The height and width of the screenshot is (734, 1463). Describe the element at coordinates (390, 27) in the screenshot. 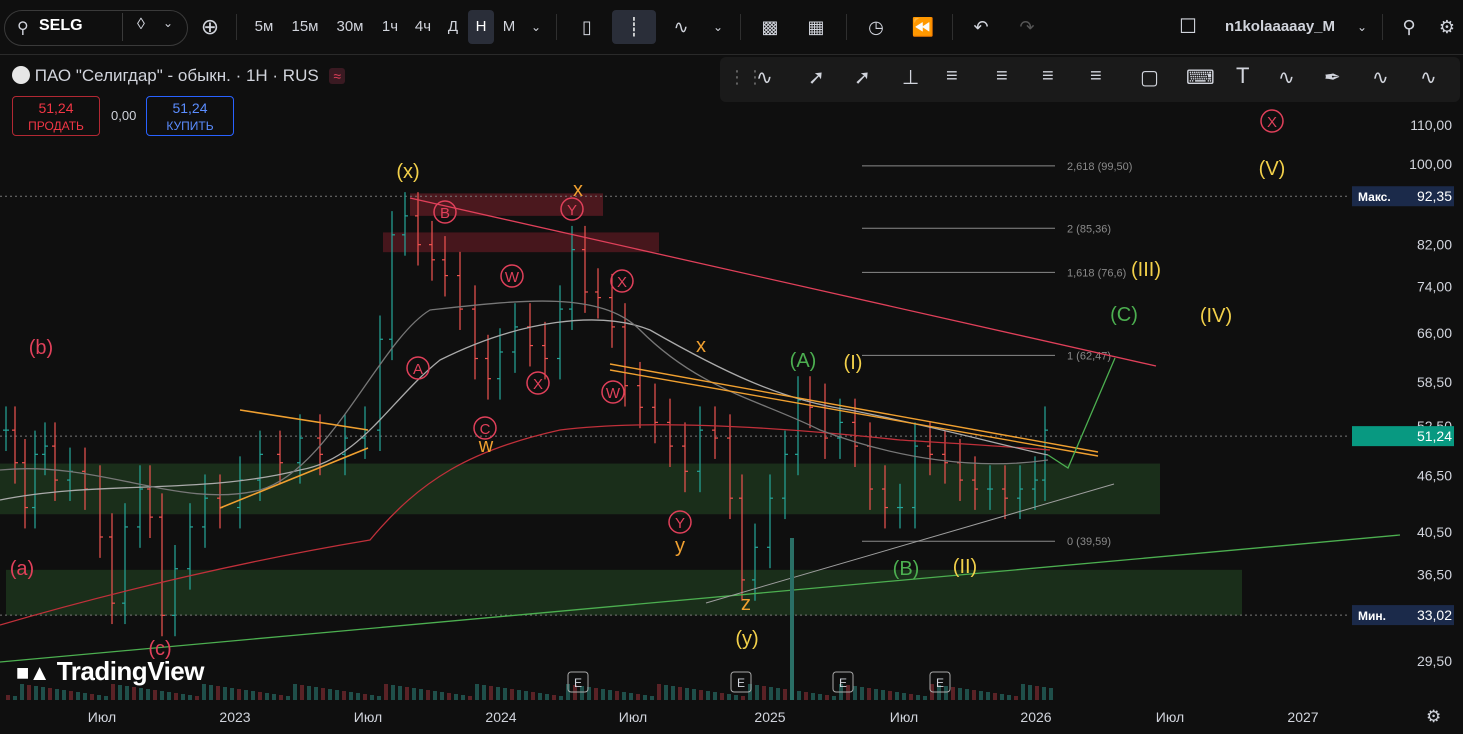

I see `interval-1h: 1ч` at that location.